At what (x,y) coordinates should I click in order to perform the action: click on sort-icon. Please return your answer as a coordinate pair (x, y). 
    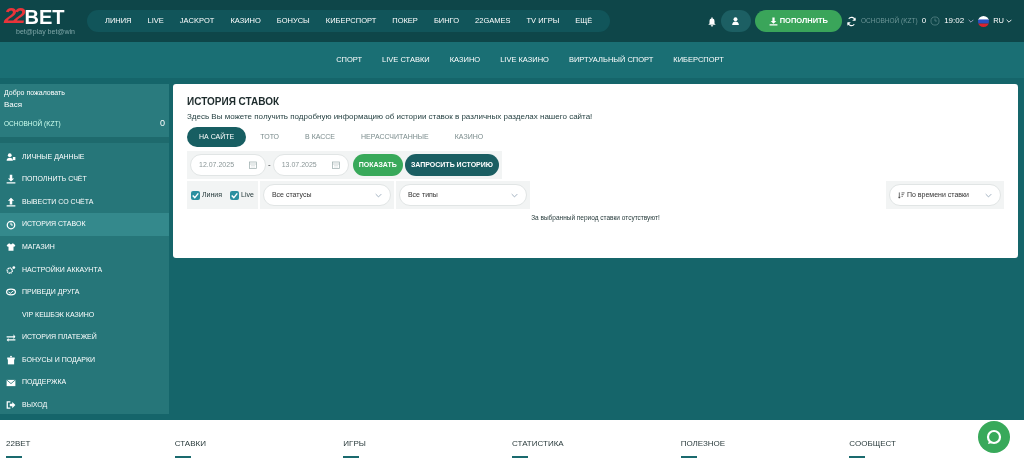
    Looking at the image, I should click on (901, 195).